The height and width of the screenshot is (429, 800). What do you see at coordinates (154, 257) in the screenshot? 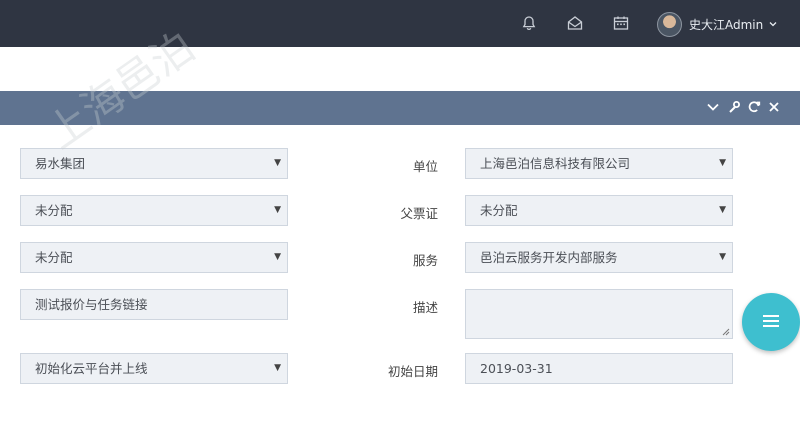
I see `assignee-select: 未分配 ▼` at bounding box center [154, 257].